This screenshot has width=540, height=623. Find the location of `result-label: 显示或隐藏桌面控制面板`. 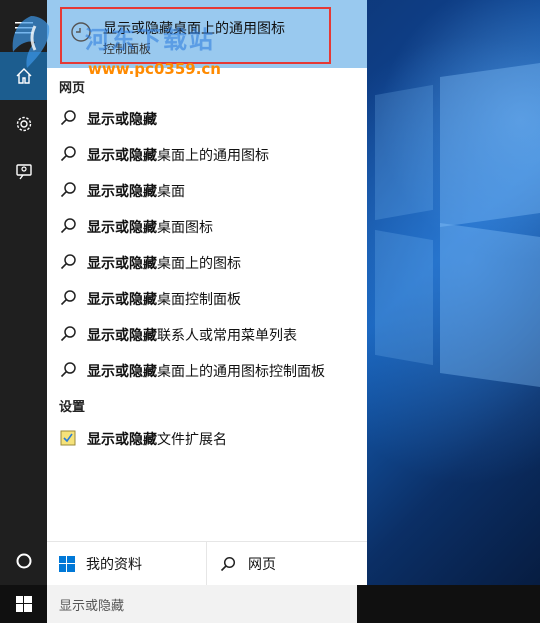

result-label: 显示或隐藏桌面控制面板 is located at coordinates (164, 299).